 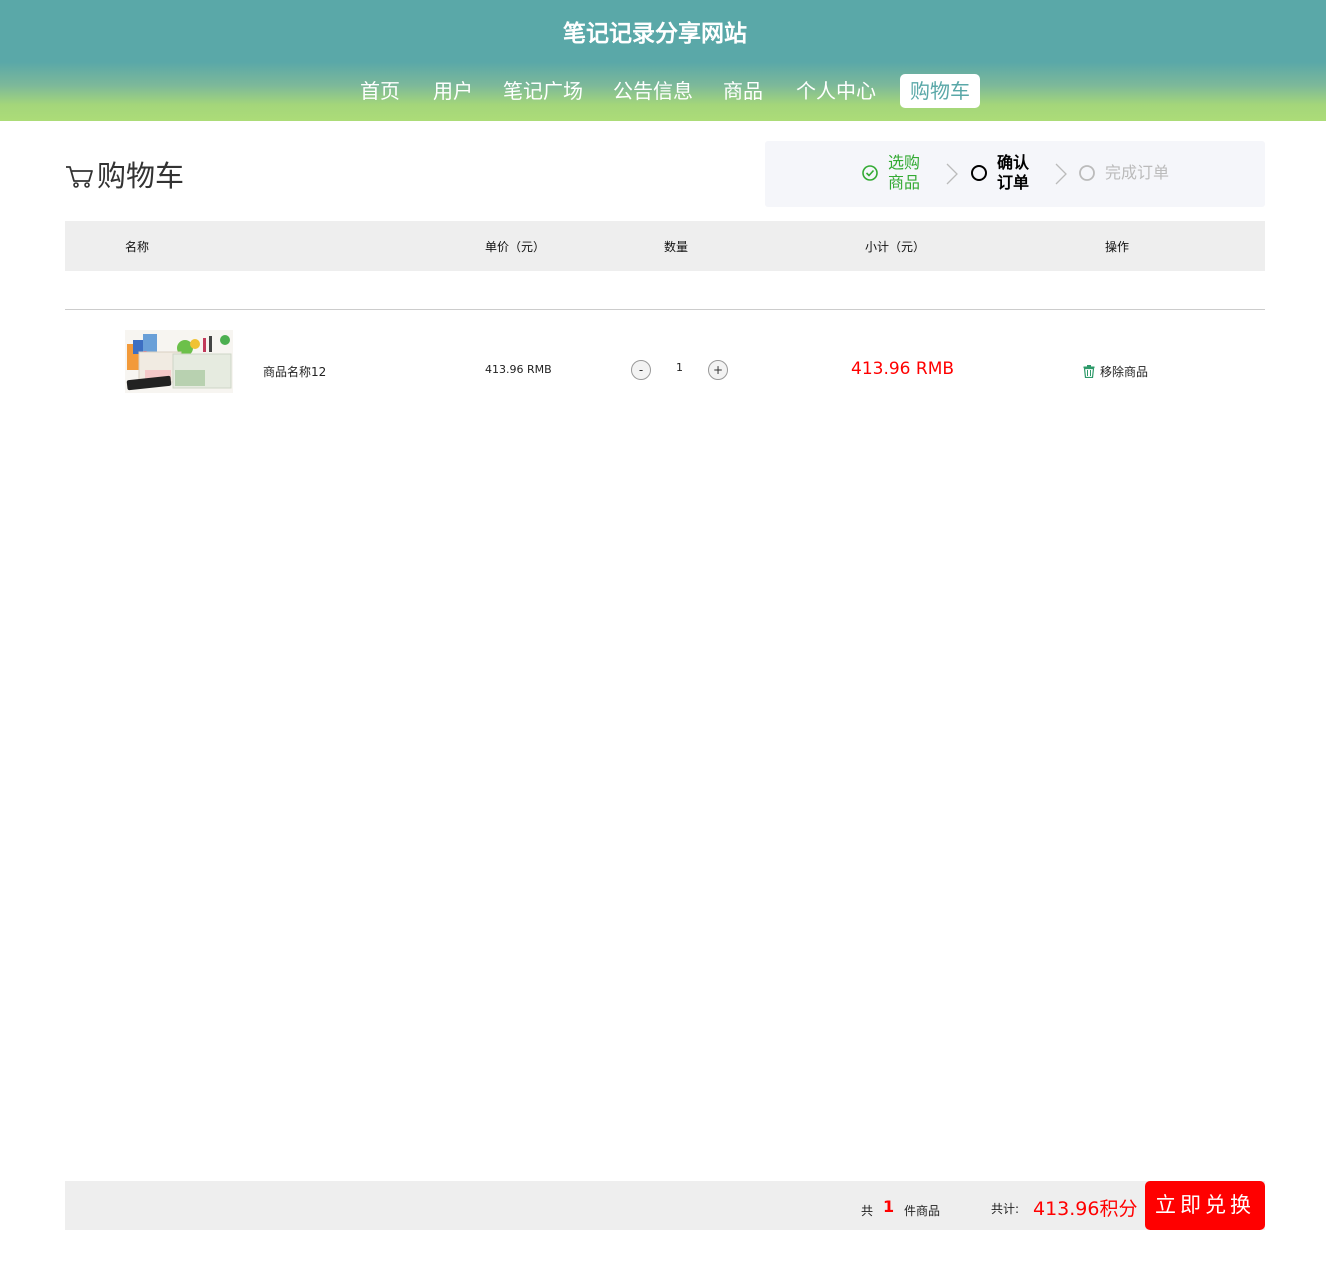 I want to click on nav-item-announcements: 公告信息, so click(x=653, y=91).